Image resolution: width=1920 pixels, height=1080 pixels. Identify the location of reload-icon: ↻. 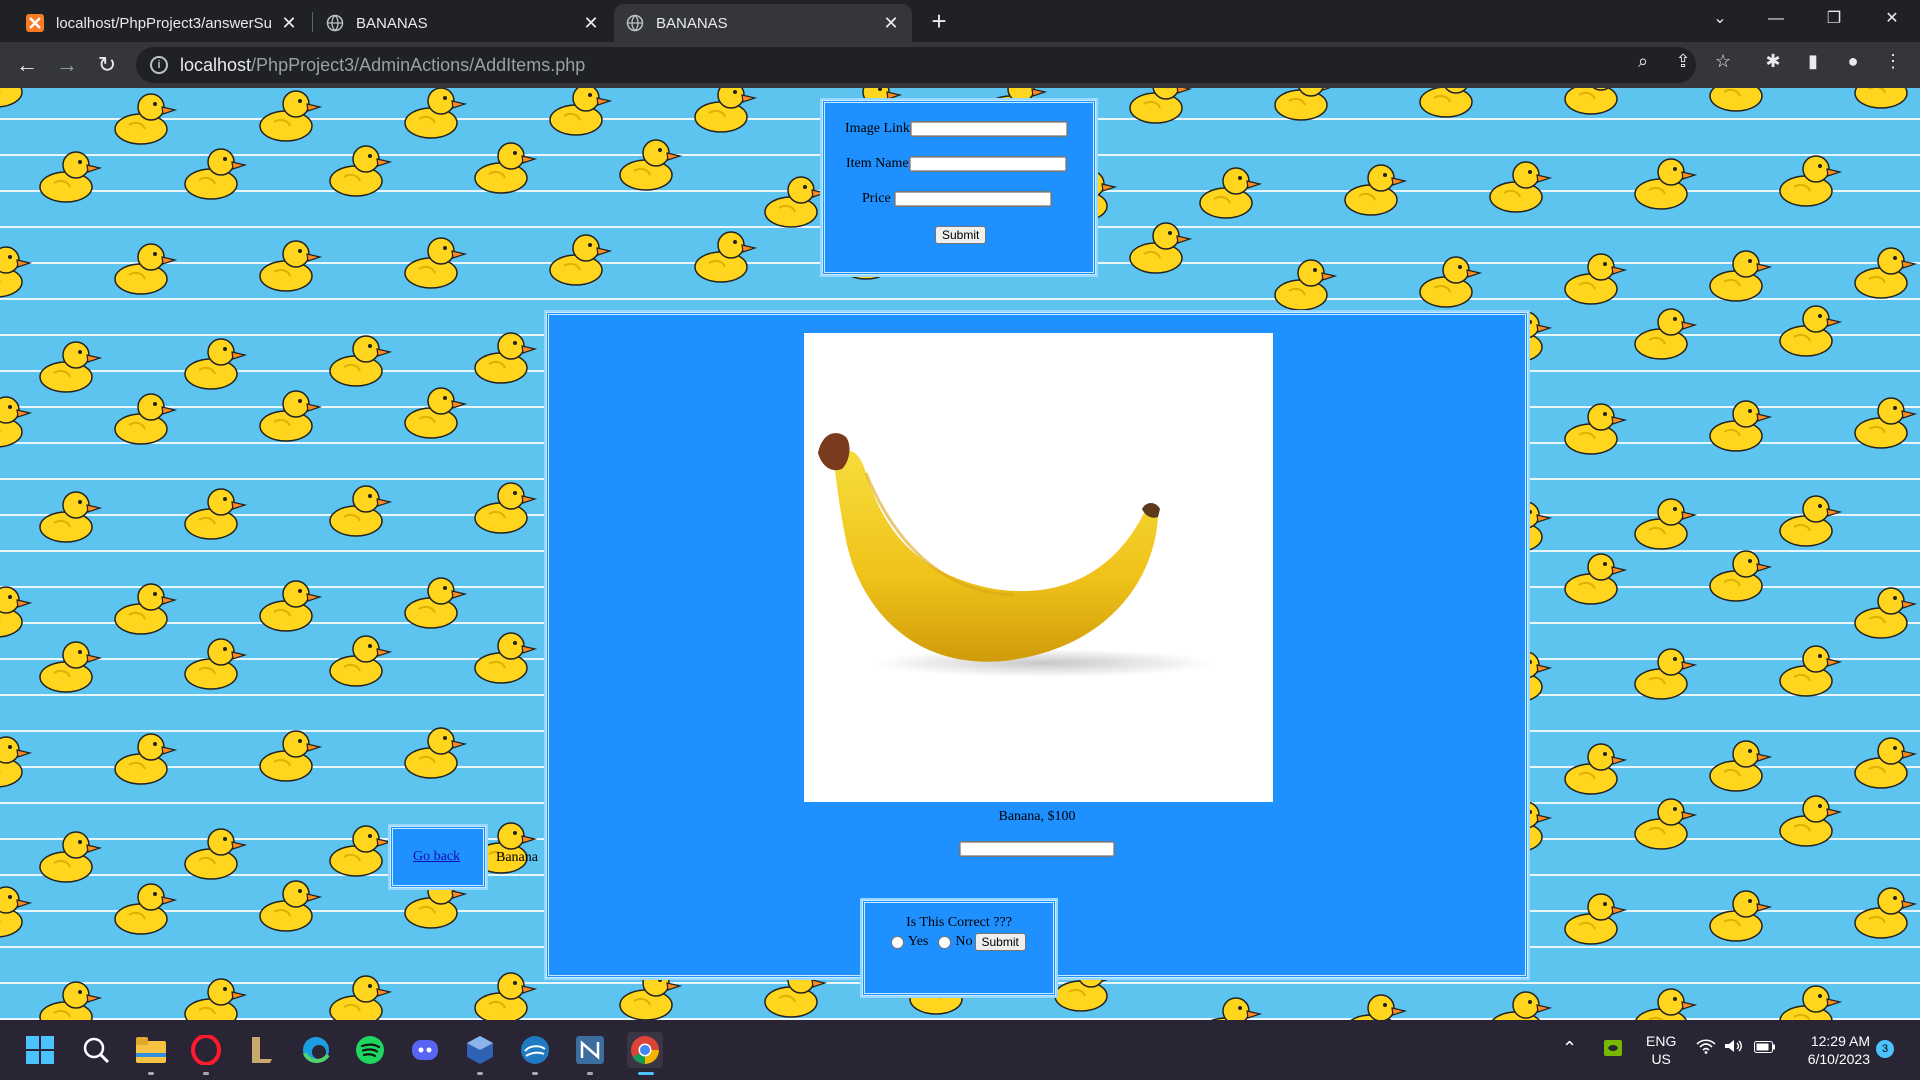
(107, 65).